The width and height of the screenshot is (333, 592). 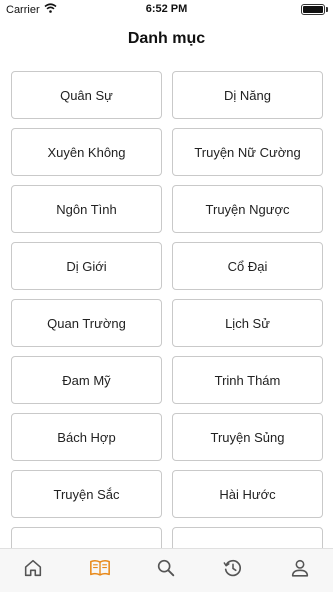 I want to click on category-button: Lịch Sử, so click(x=247, y=323).